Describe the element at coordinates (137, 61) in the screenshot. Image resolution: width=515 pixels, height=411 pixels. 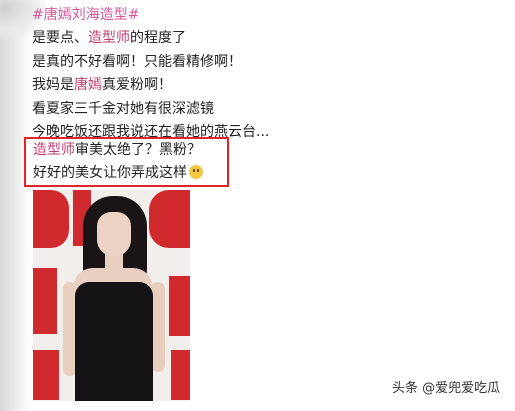
I see `text-segment: 是真的不好看啊！只能看精修啊！` at that location.